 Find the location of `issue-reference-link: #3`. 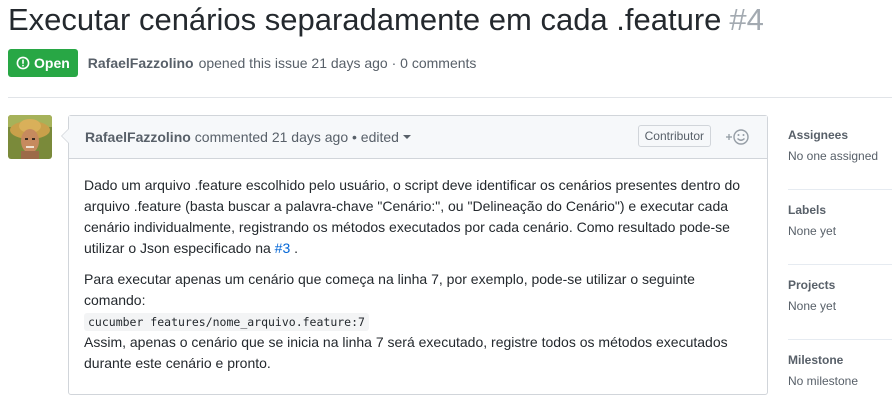

issue-reference-link: #3 is located at coordinates (283, 248).